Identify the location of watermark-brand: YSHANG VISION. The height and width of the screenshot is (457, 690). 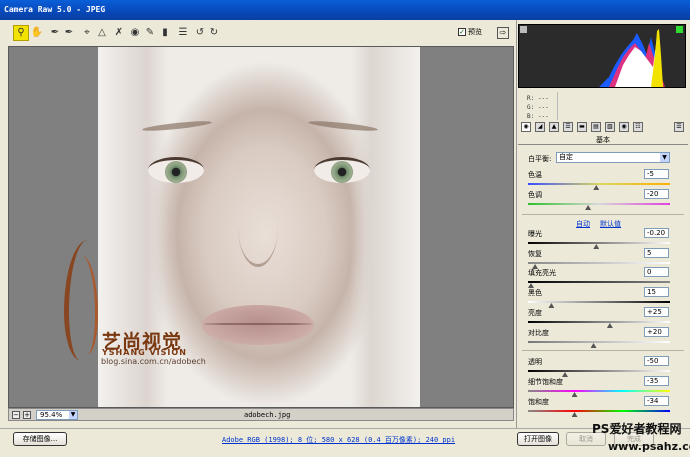
(144, 352).